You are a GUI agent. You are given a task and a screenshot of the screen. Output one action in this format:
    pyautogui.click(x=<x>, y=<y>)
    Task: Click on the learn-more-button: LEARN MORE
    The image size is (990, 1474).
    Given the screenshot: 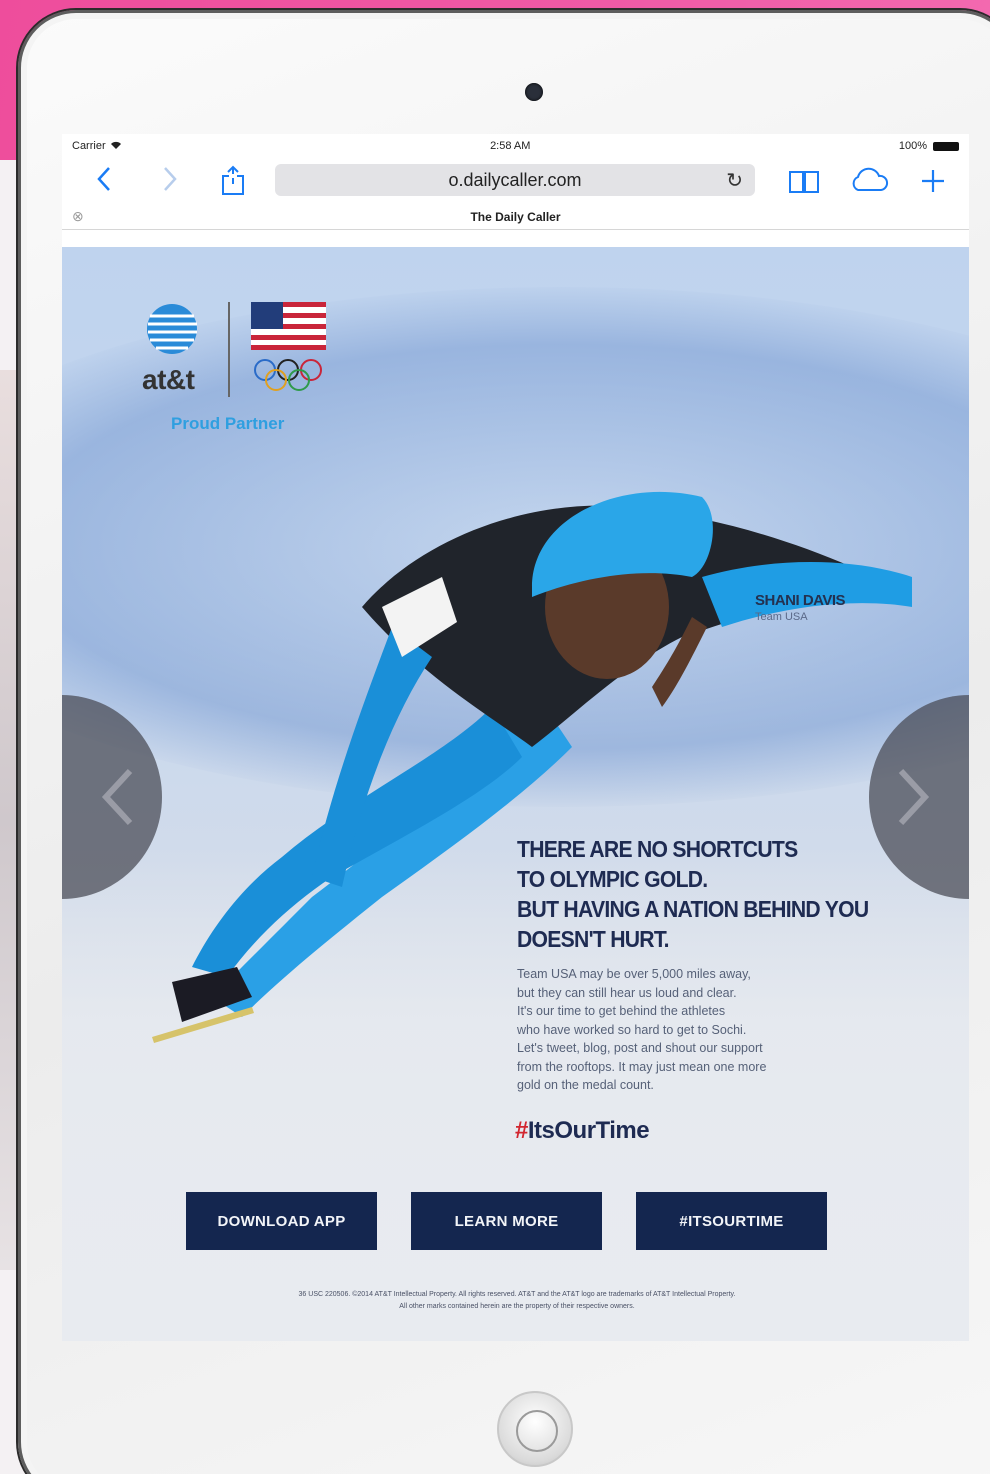 What is the action you would take?
    pyautogui.click(x=506, y=1221)
    